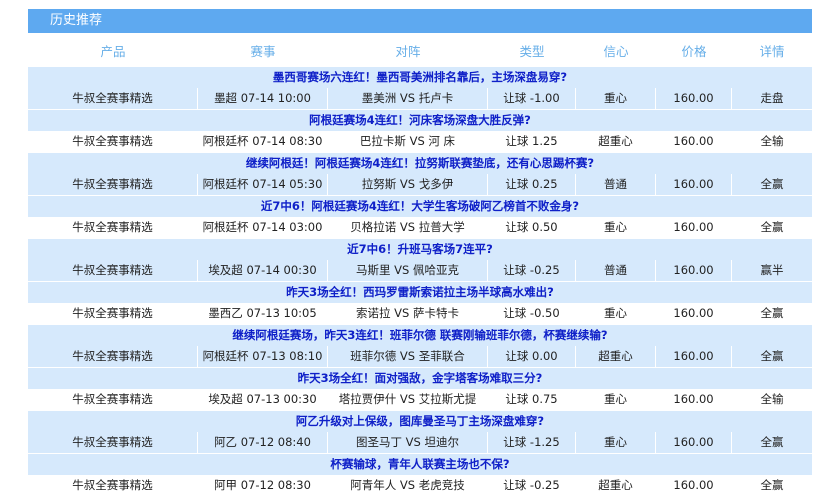  I want to click on record-result: 走盘, so click(772, 98).